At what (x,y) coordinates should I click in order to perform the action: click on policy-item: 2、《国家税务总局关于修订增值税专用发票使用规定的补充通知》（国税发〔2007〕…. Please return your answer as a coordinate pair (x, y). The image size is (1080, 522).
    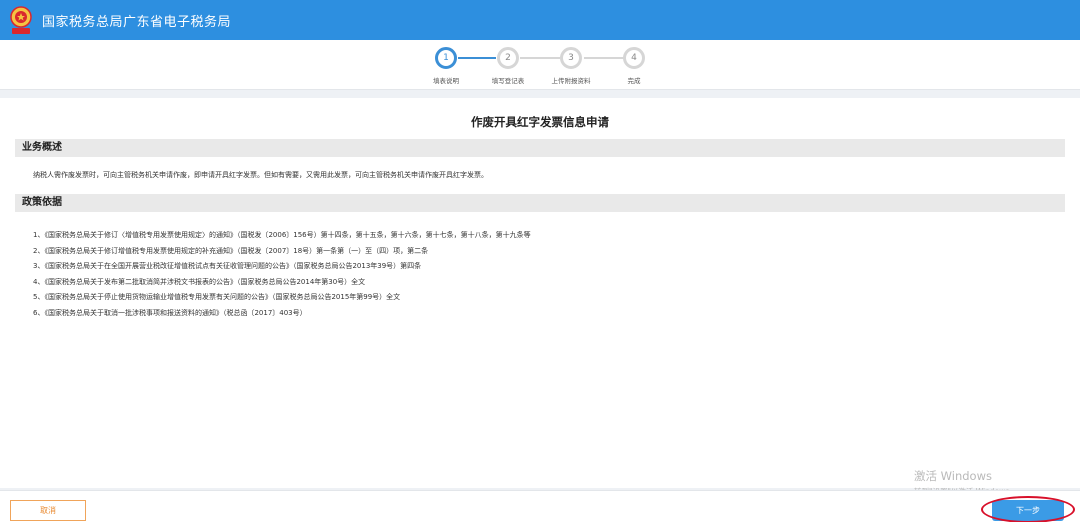
    Looking at the image, I should click on (231, 250).